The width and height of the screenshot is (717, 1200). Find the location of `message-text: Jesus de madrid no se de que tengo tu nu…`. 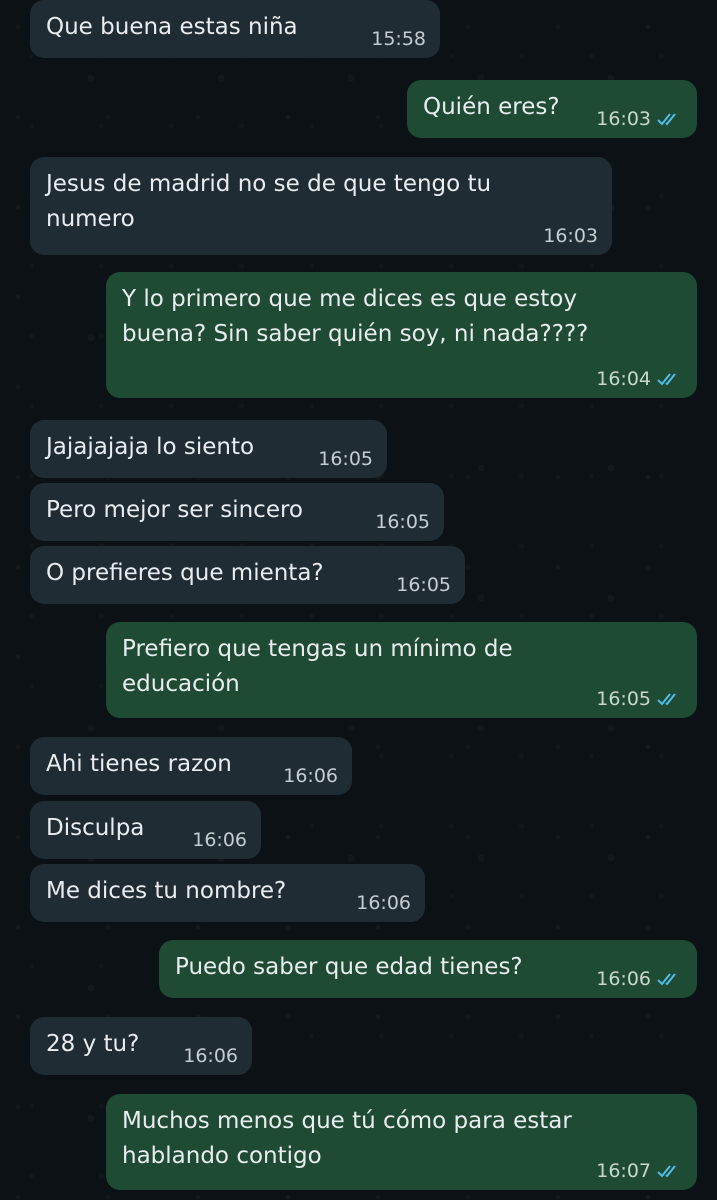

message-text: Jesus de madrid no se de que tengo tu nu… is located at coordinates (269, 201).